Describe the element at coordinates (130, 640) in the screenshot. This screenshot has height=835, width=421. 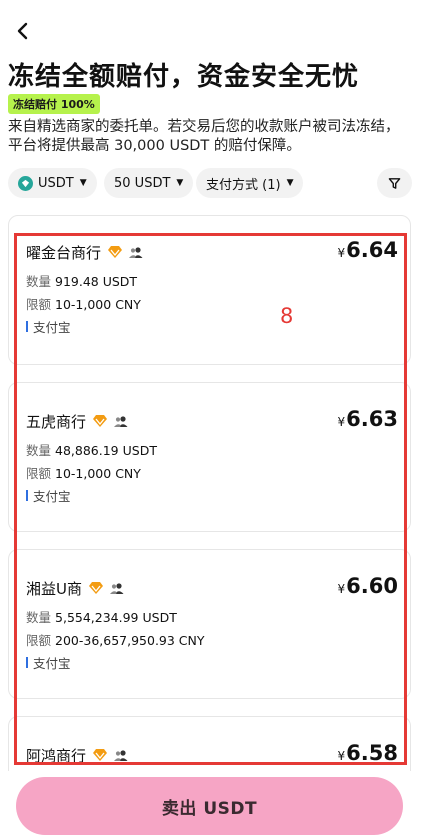
I see `limit-value: 200-36,657,950.93 CNY` at that location.